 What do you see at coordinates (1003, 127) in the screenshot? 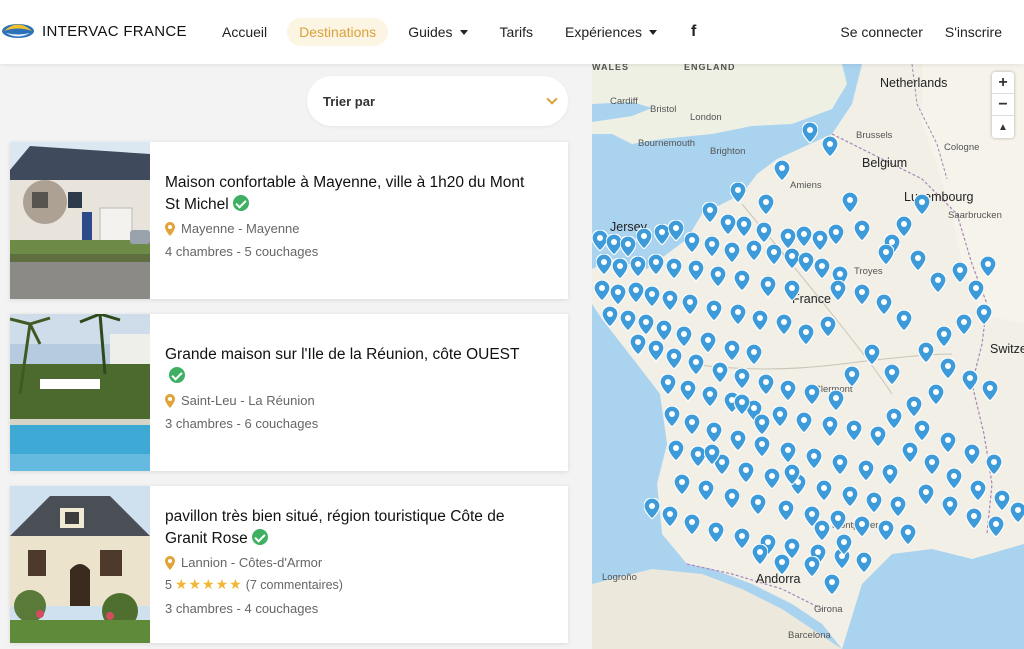
I see `reset-north-button: ▲` at bounding box center [1003, 127].